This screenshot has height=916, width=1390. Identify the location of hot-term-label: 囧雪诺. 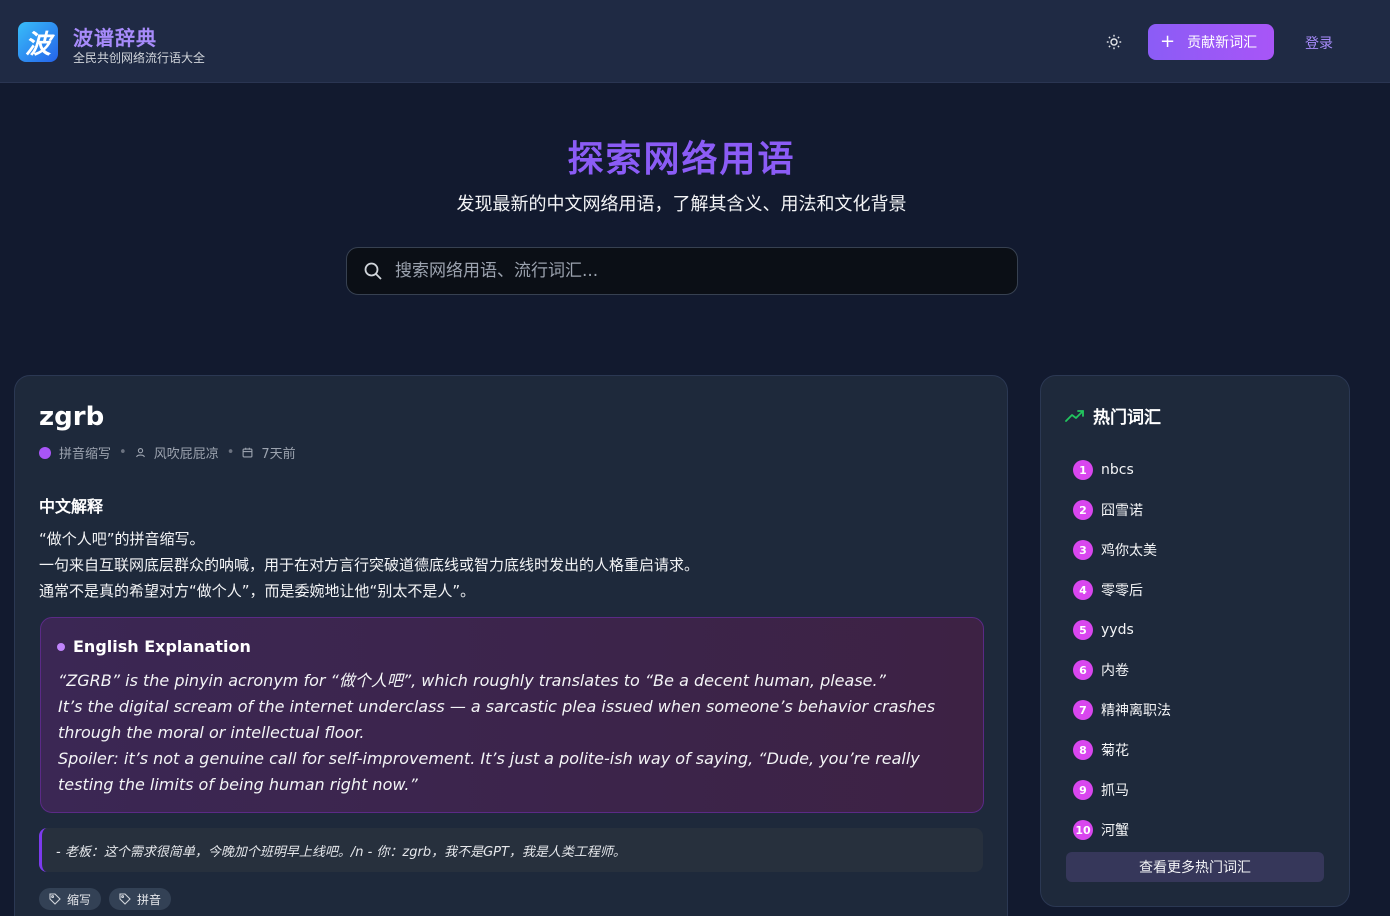
(1122, 511).